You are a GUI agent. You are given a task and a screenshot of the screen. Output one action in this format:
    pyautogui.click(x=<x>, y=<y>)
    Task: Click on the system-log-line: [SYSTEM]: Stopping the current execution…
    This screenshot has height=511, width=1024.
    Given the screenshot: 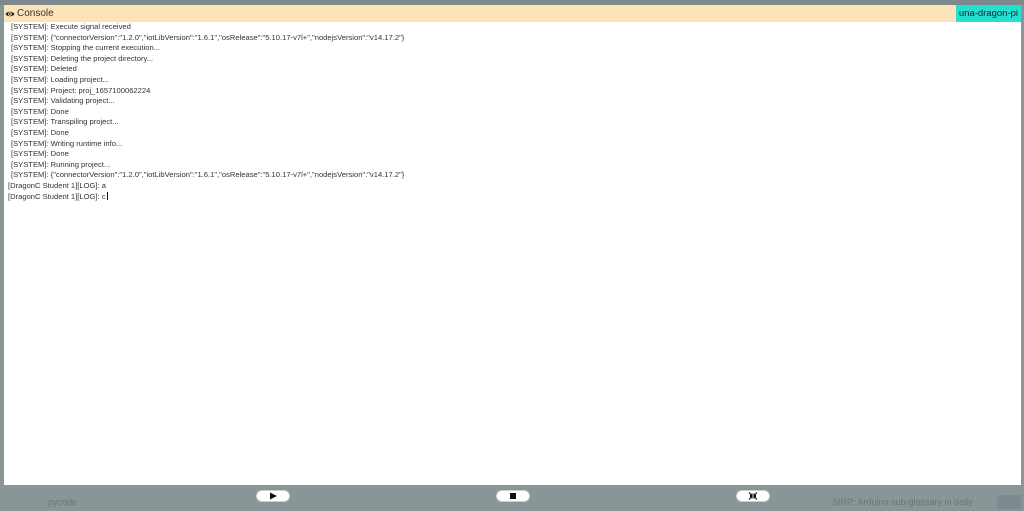 What is the action you would take?
    pyautogui.click(x=512, y=48)
    